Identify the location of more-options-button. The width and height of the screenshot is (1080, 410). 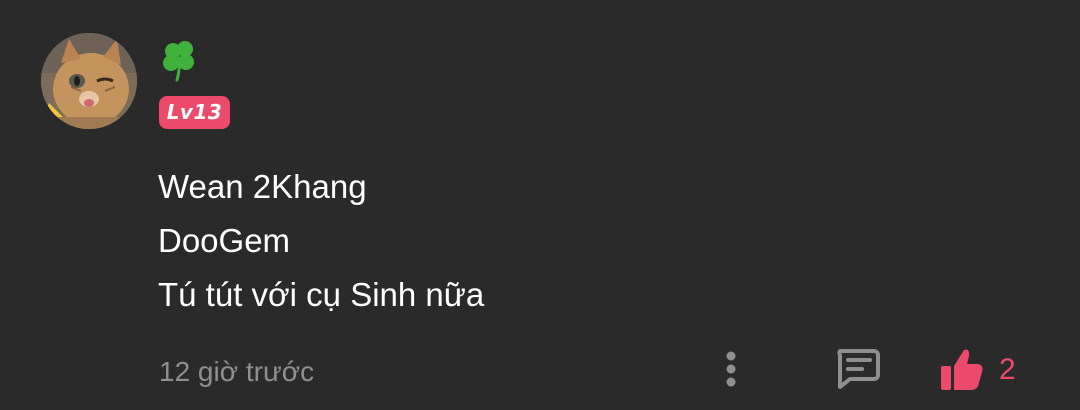
(731, 369).